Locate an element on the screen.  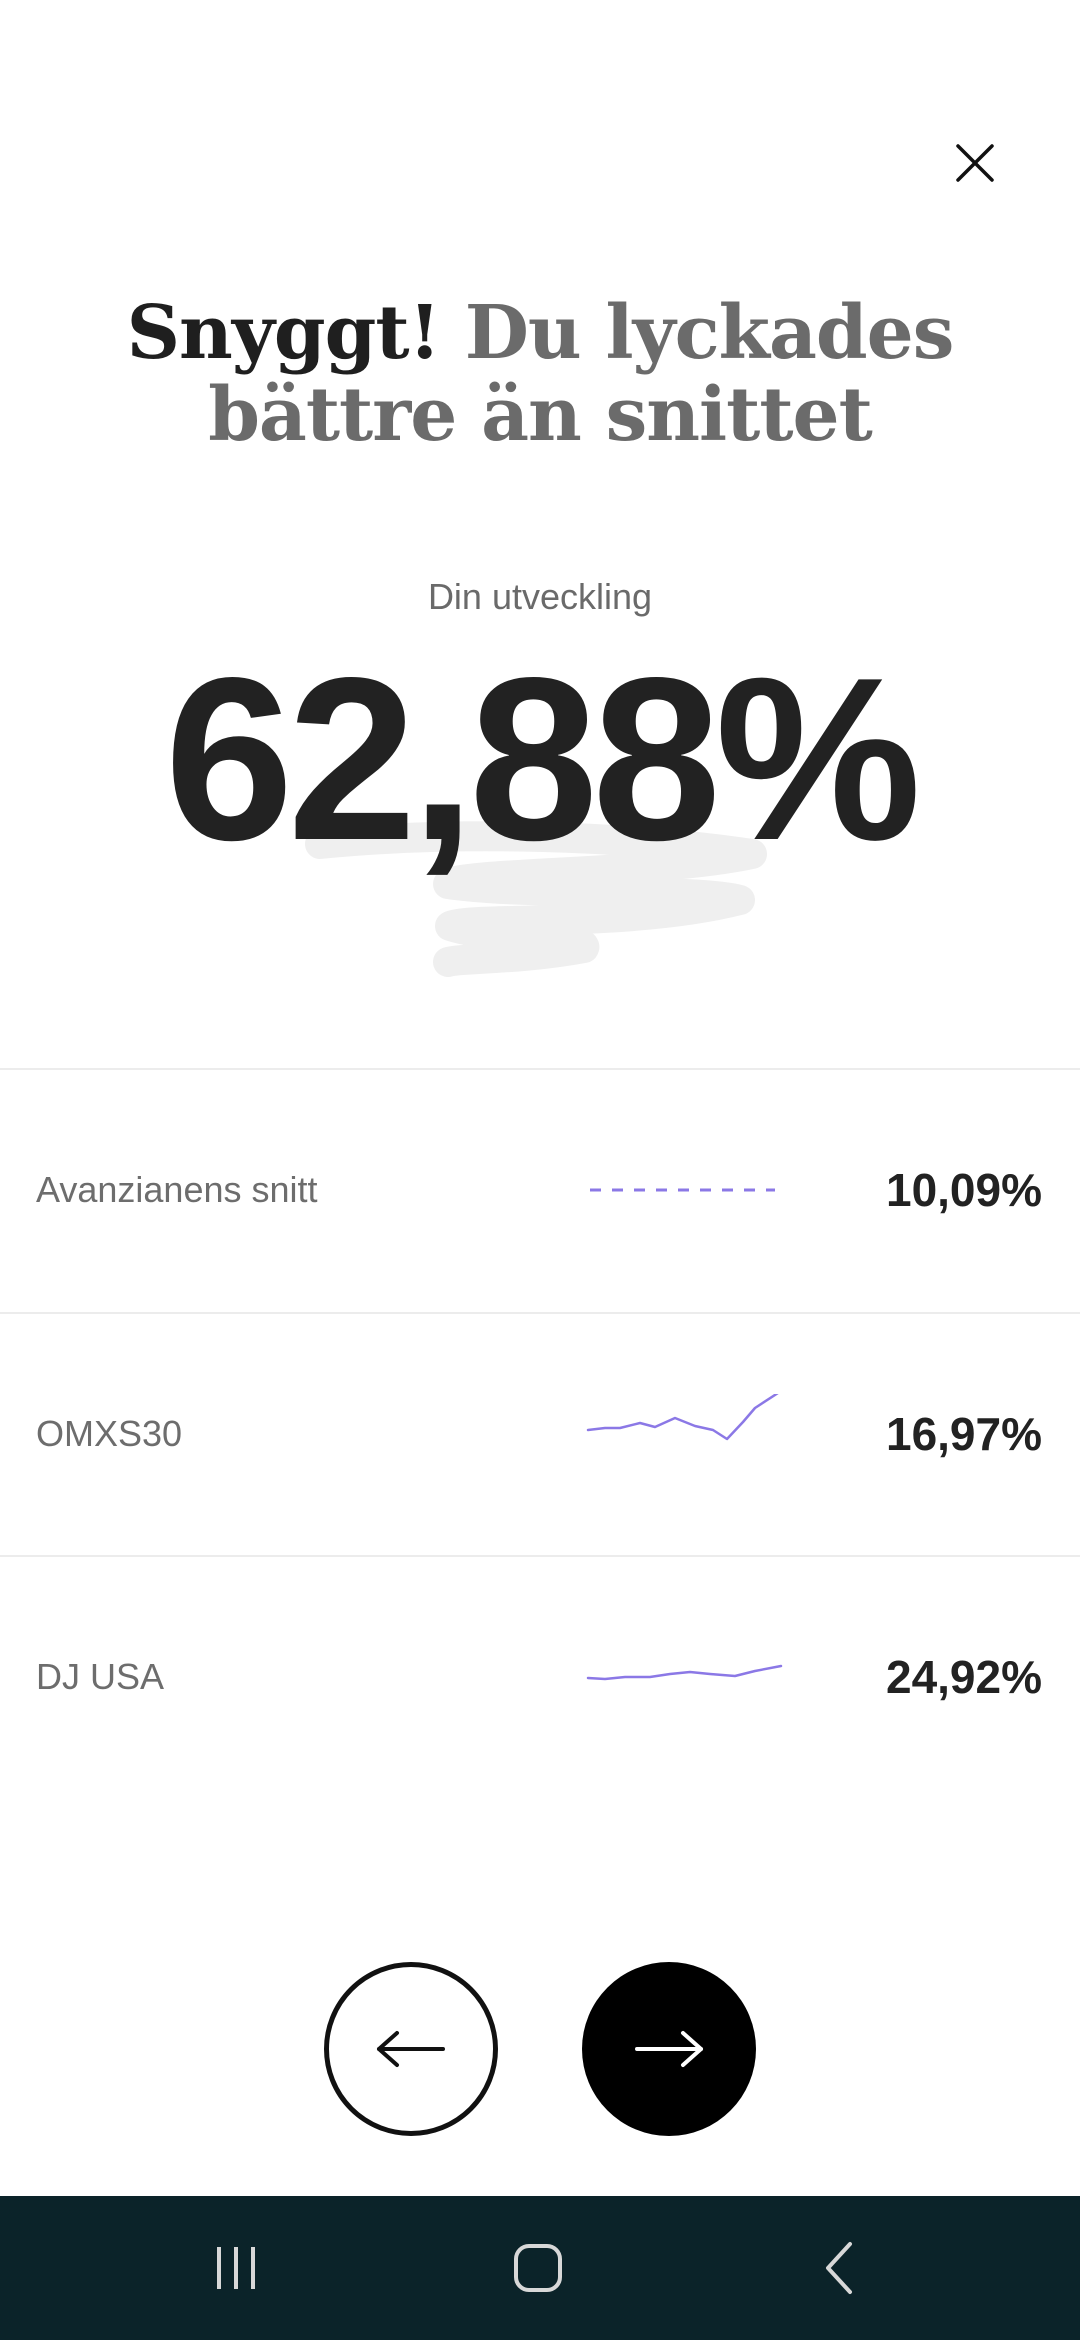
development-label: Din utveckling is located at coordinates (540, 596).